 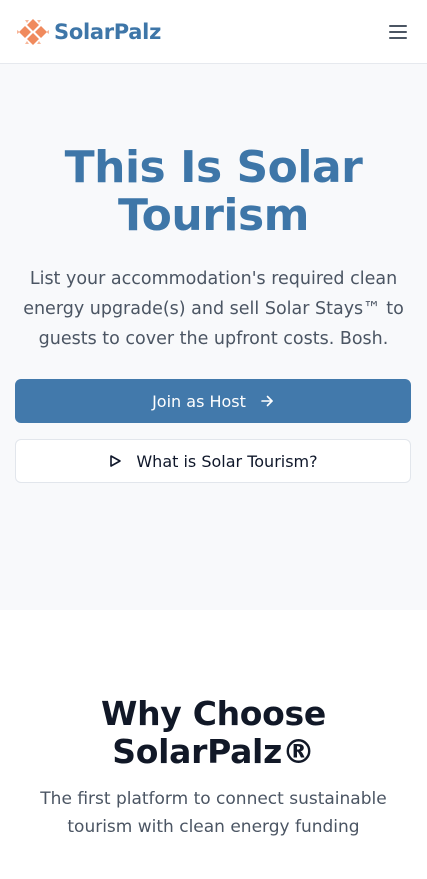 What do you see at coordinates (213, 32) in the screenshot?
I see `site-header: SolarPalz` at bounding box center [213, 32].